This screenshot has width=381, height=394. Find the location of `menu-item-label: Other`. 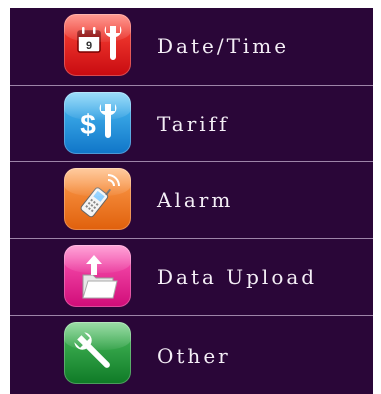

menu-item-label: Other is located at coordinates (194, 356).